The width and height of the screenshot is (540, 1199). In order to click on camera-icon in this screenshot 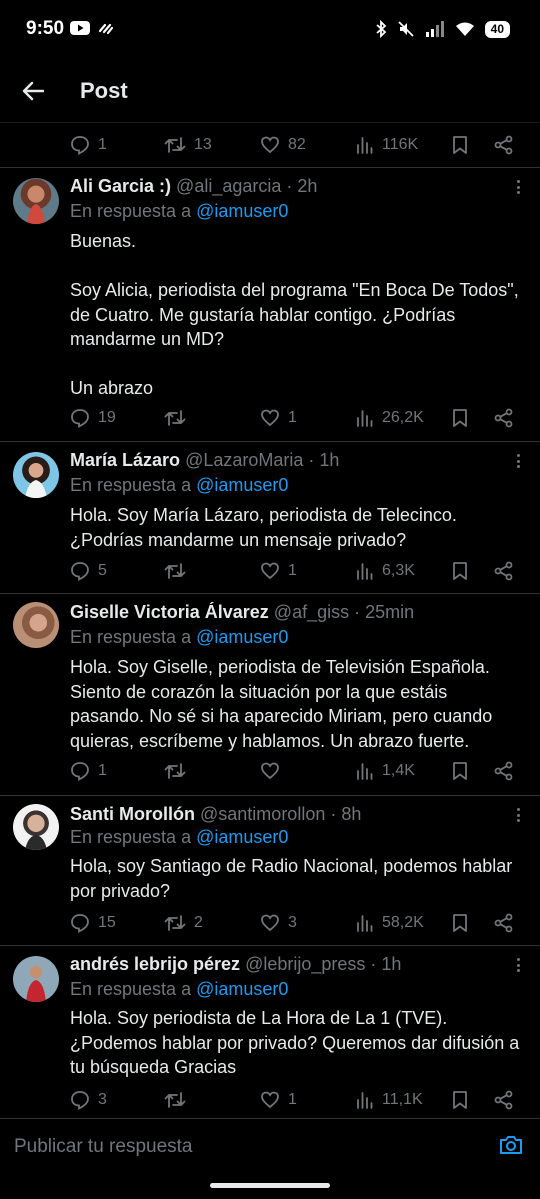, I will do `click(511, 1145)`.